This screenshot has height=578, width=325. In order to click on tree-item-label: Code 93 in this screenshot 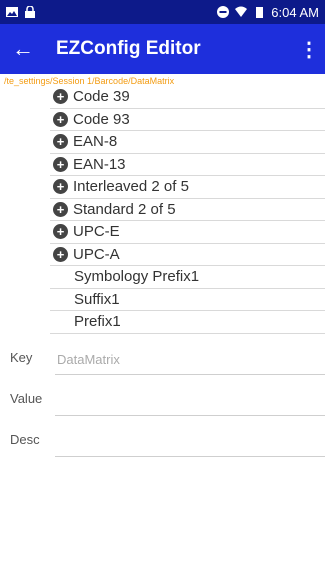, I will do `click(101, 119)`.